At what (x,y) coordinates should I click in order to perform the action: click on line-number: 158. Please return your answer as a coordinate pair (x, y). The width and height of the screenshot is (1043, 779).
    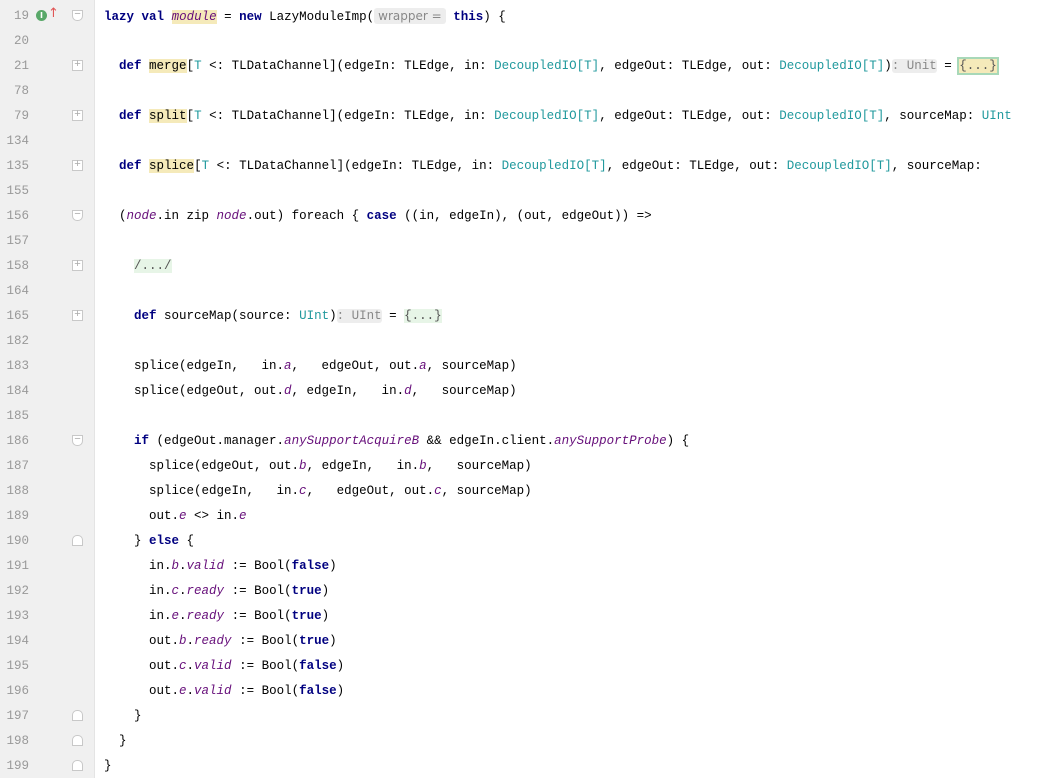
    Looking at the image, I should click on (17, 266).